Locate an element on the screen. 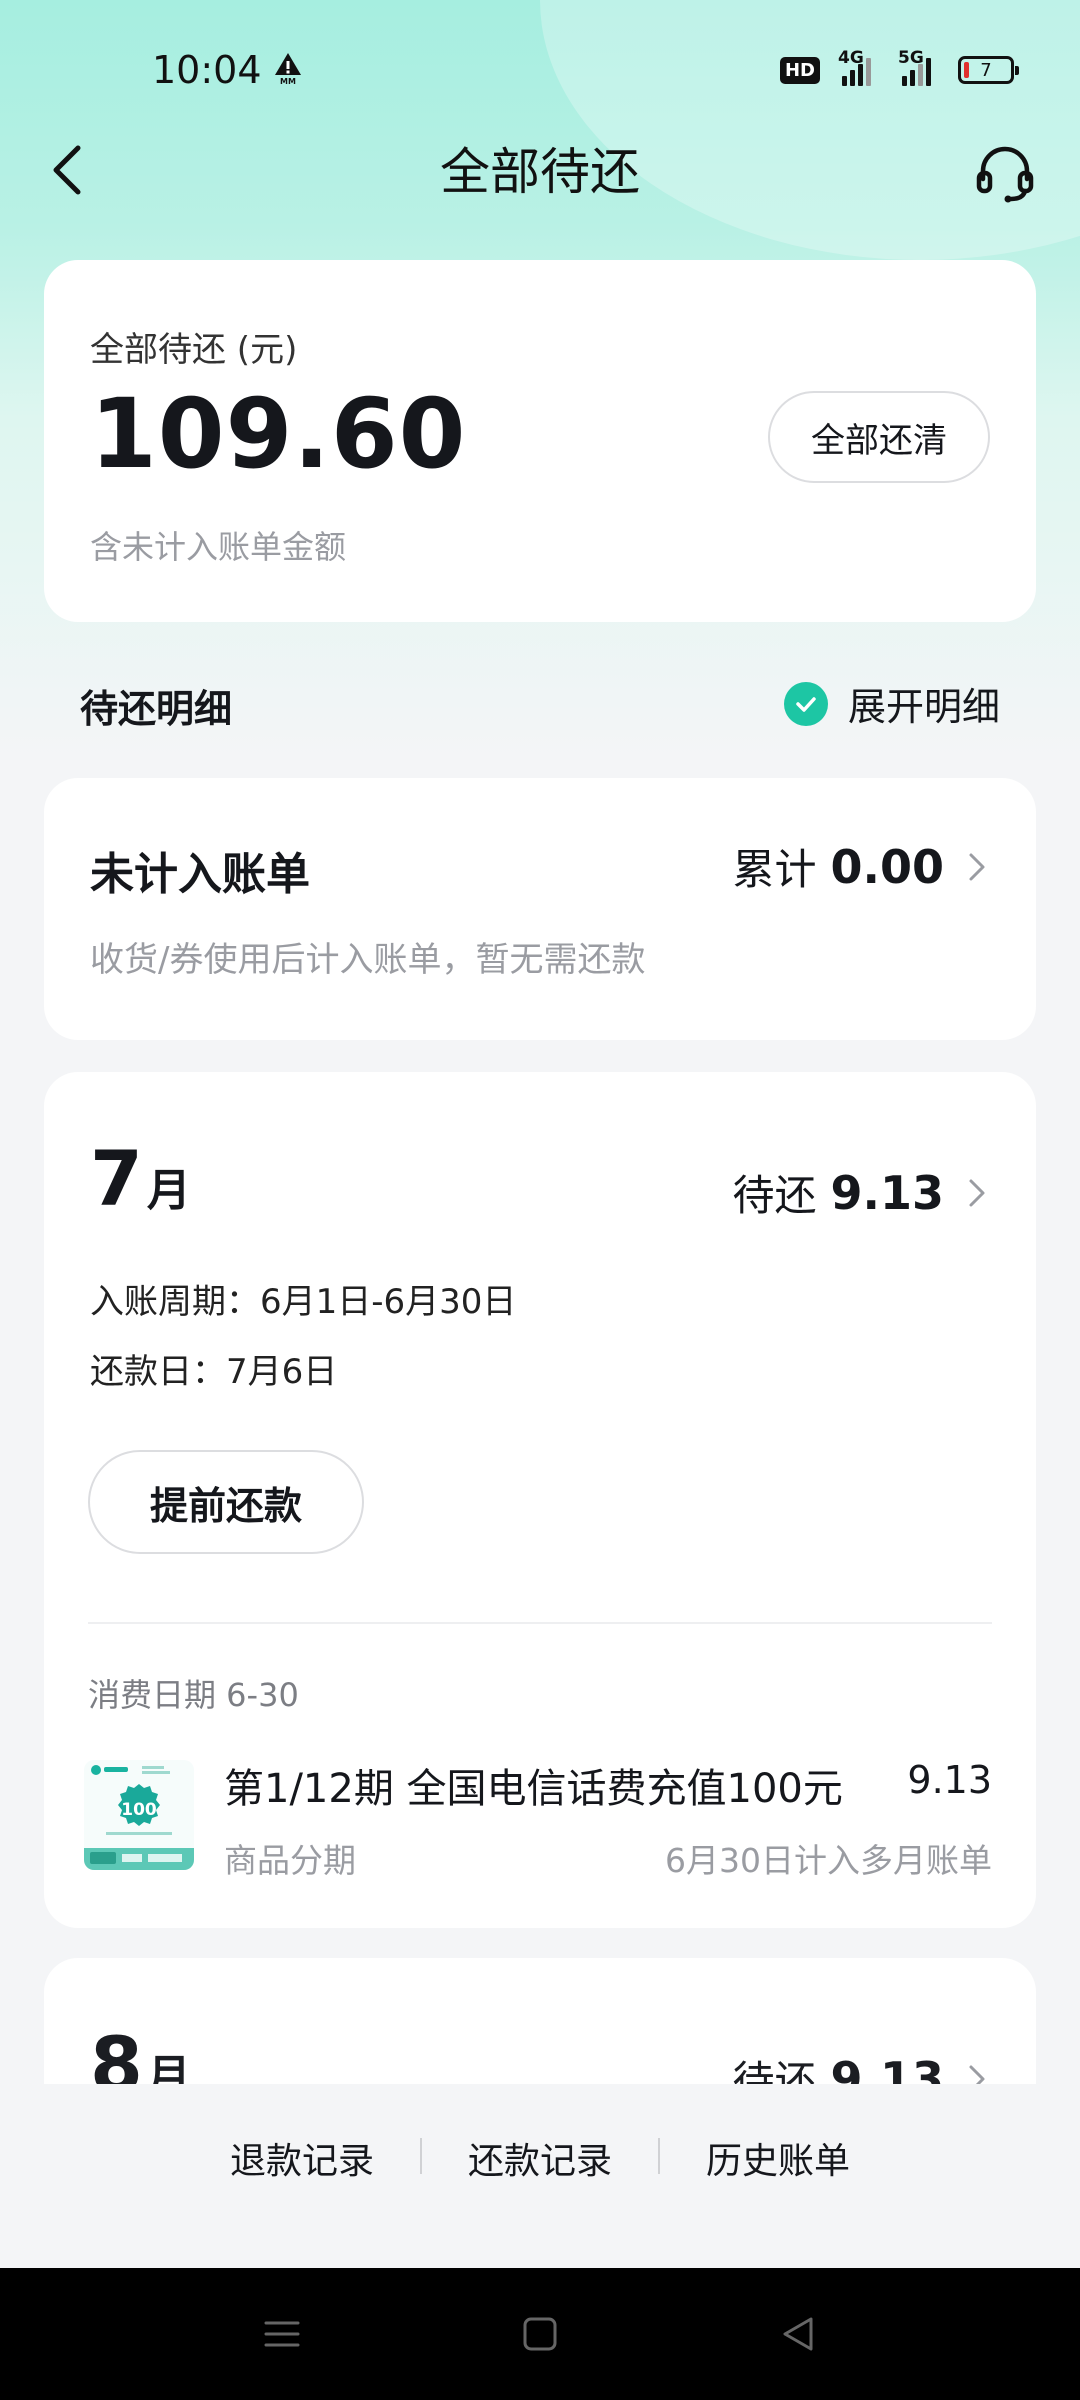 The image size is (1080, 2400). month-number: 7 is located at coordinates (116, 1178).